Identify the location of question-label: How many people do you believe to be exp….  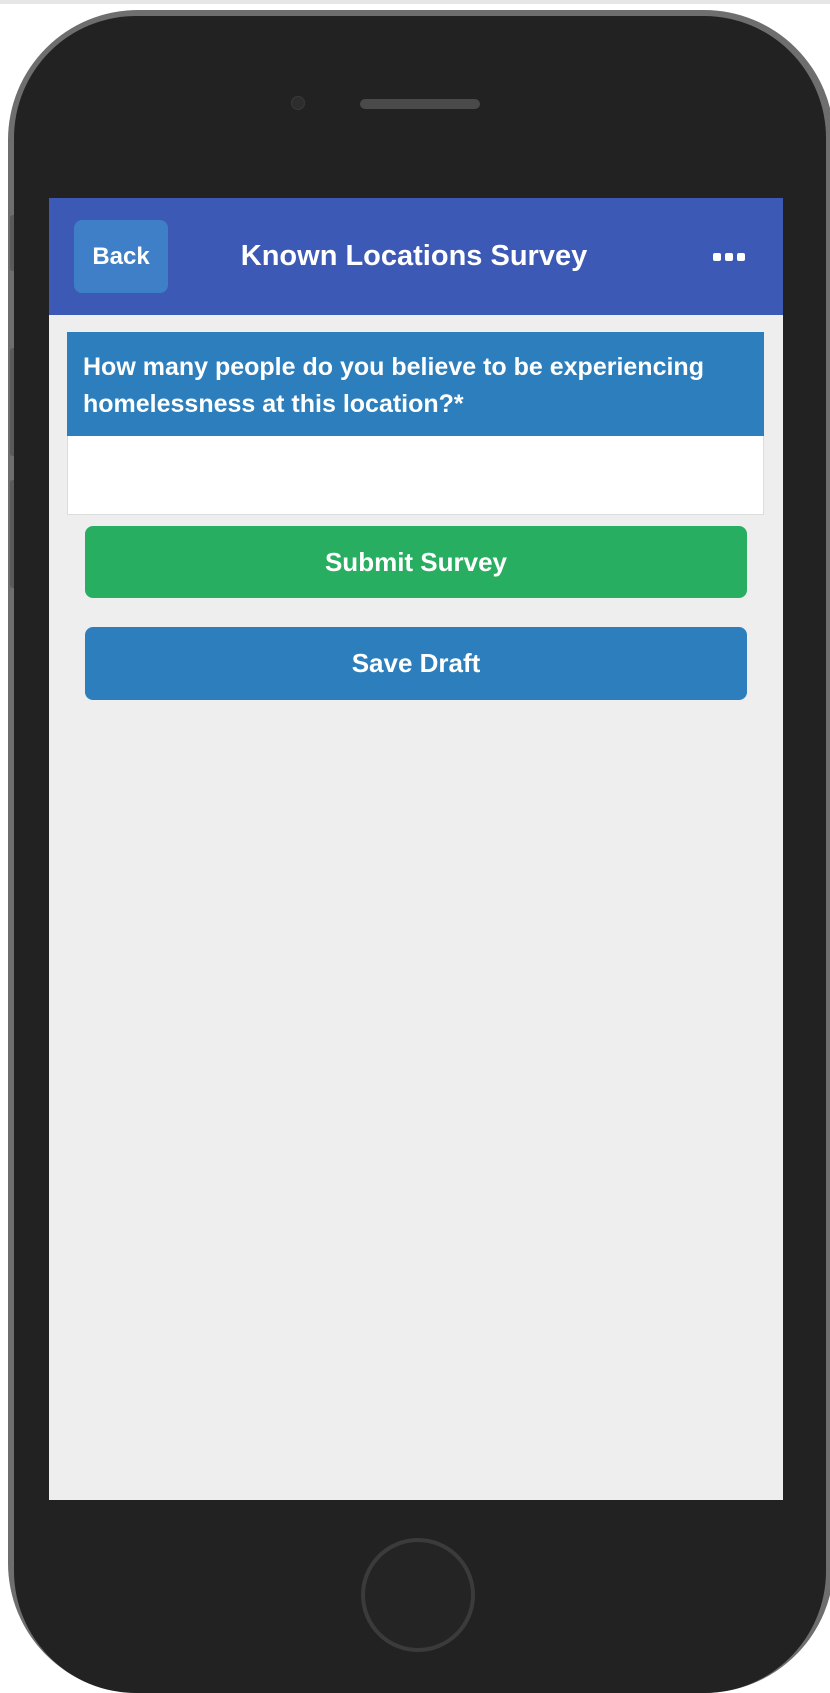
(415, 384).